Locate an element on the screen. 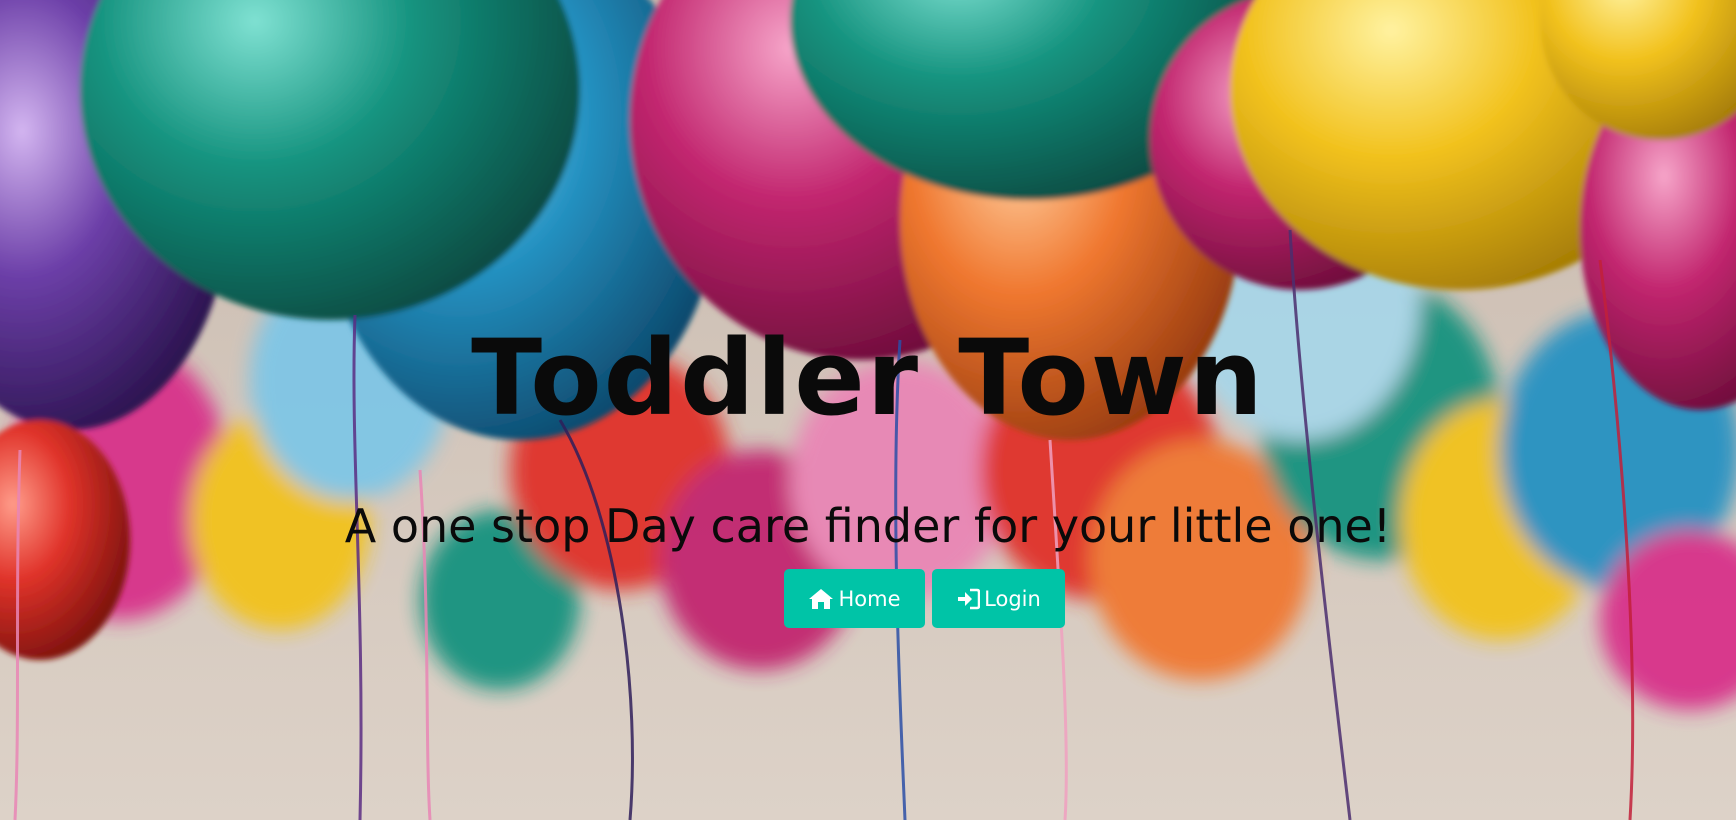  home-button: Home is located at coordinates (854, 598).